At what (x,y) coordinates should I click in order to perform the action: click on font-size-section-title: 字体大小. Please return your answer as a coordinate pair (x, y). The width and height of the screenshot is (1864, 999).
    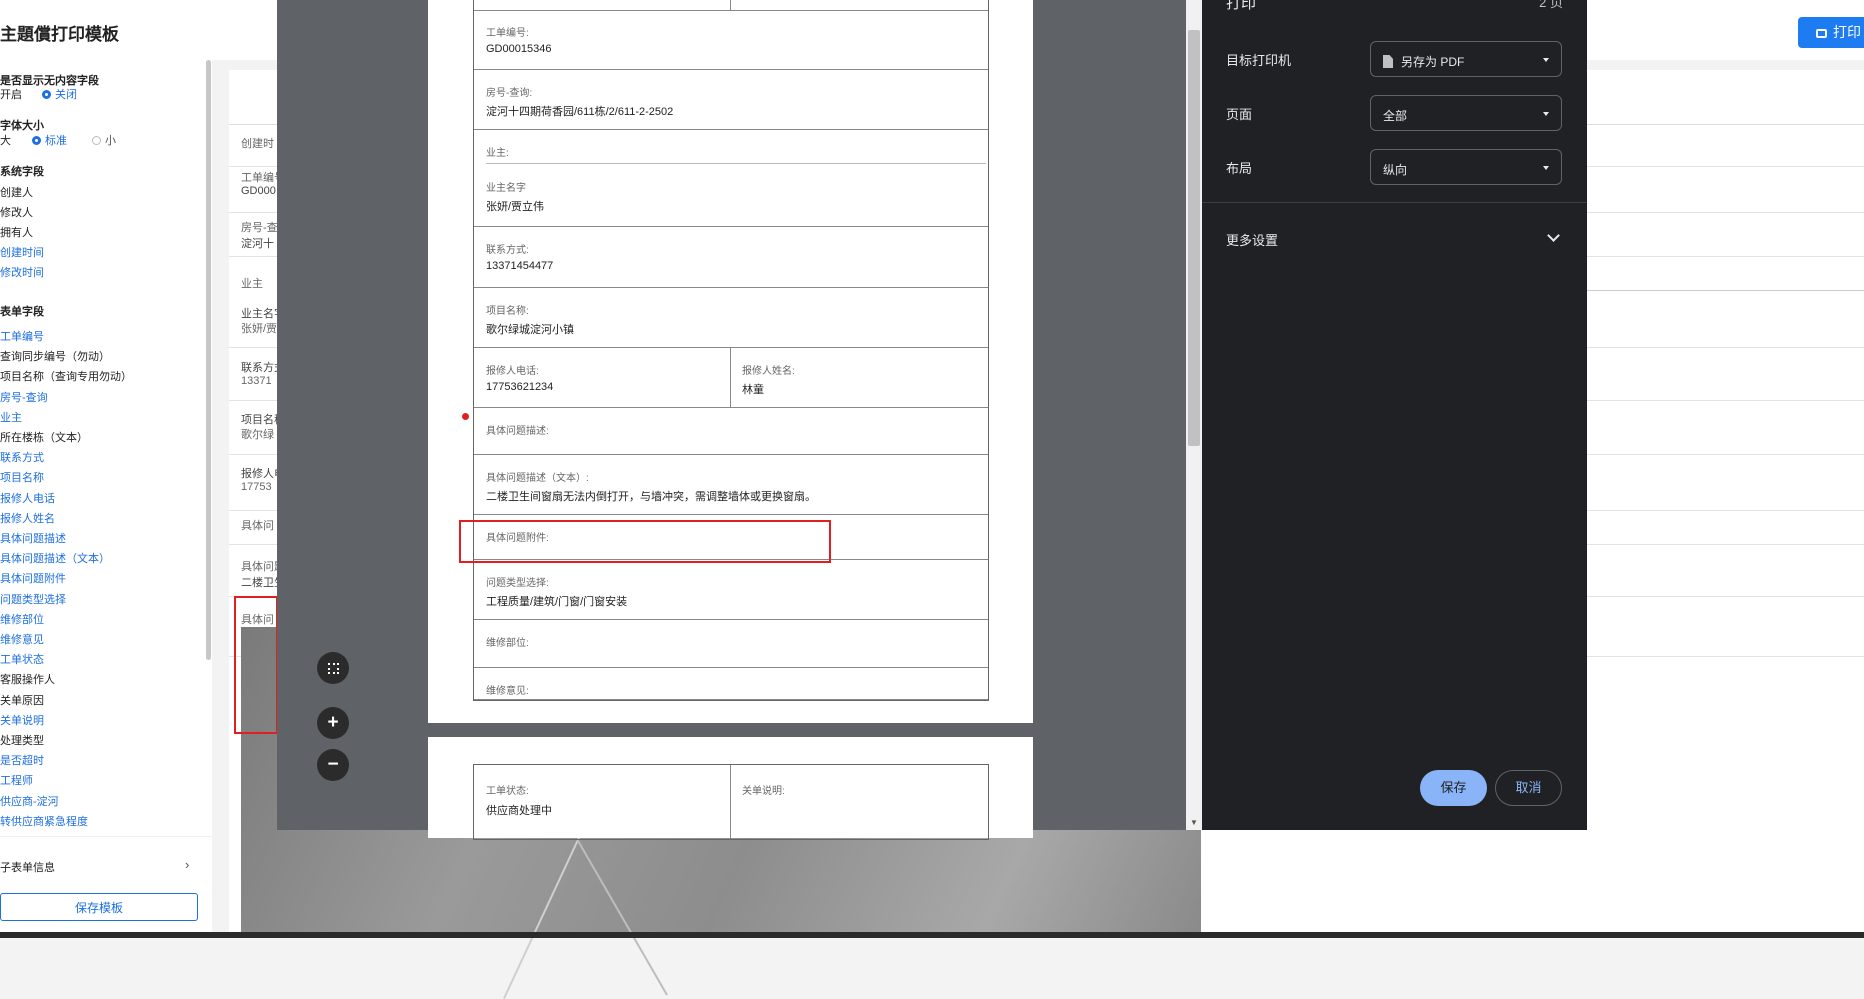
    Looking at the image, I should click on (22, 126).